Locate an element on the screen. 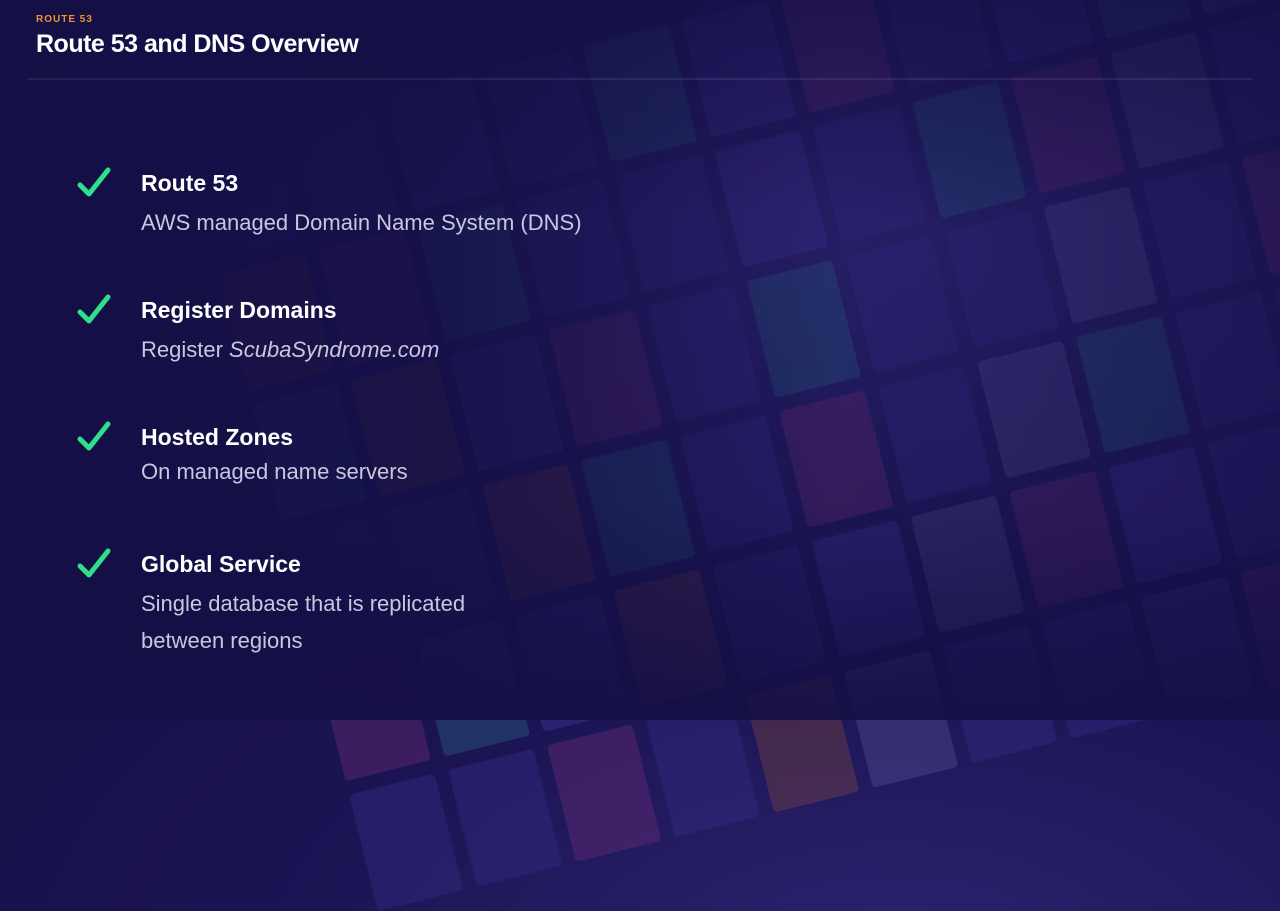  description-line: Single database that is replicated is located at coordinates (303, 603).